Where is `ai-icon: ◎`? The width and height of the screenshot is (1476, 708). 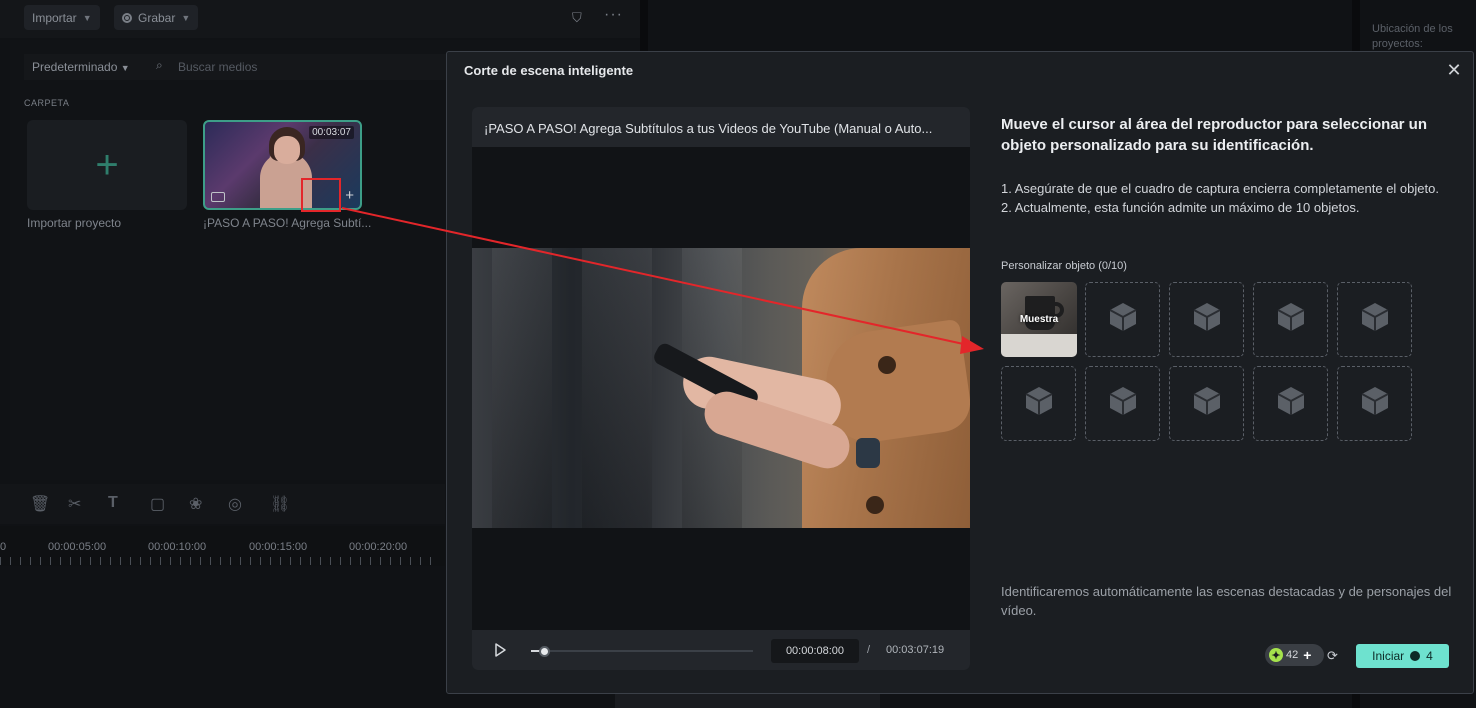
ai-icon: ◎ is located at coordinates (235, 504).